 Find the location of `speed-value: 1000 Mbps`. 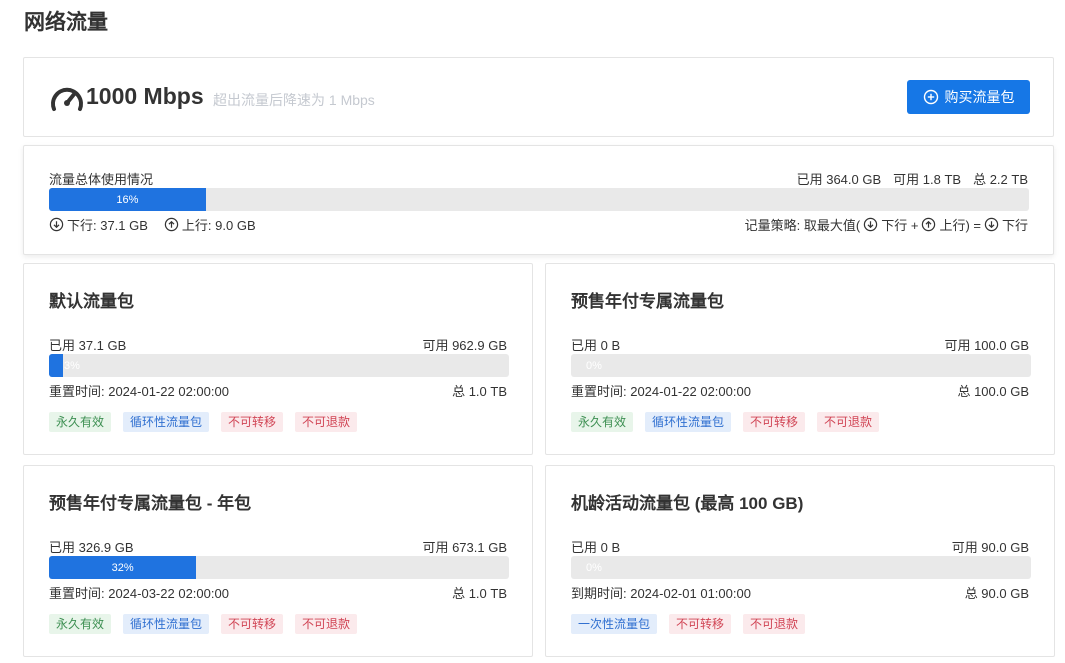

speed-value: 1000 Mbps is located at coordinates (145, 96).